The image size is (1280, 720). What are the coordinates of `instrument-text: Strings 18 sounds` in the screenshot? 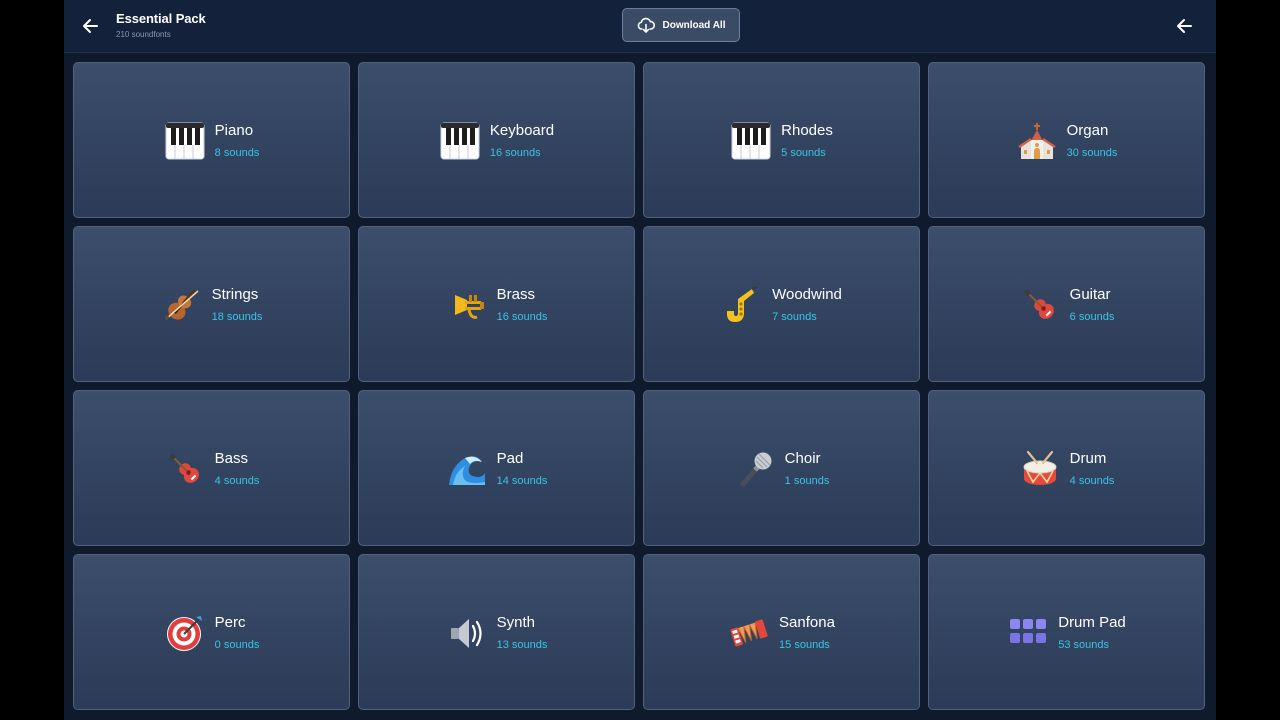 It's located at (237, 305).